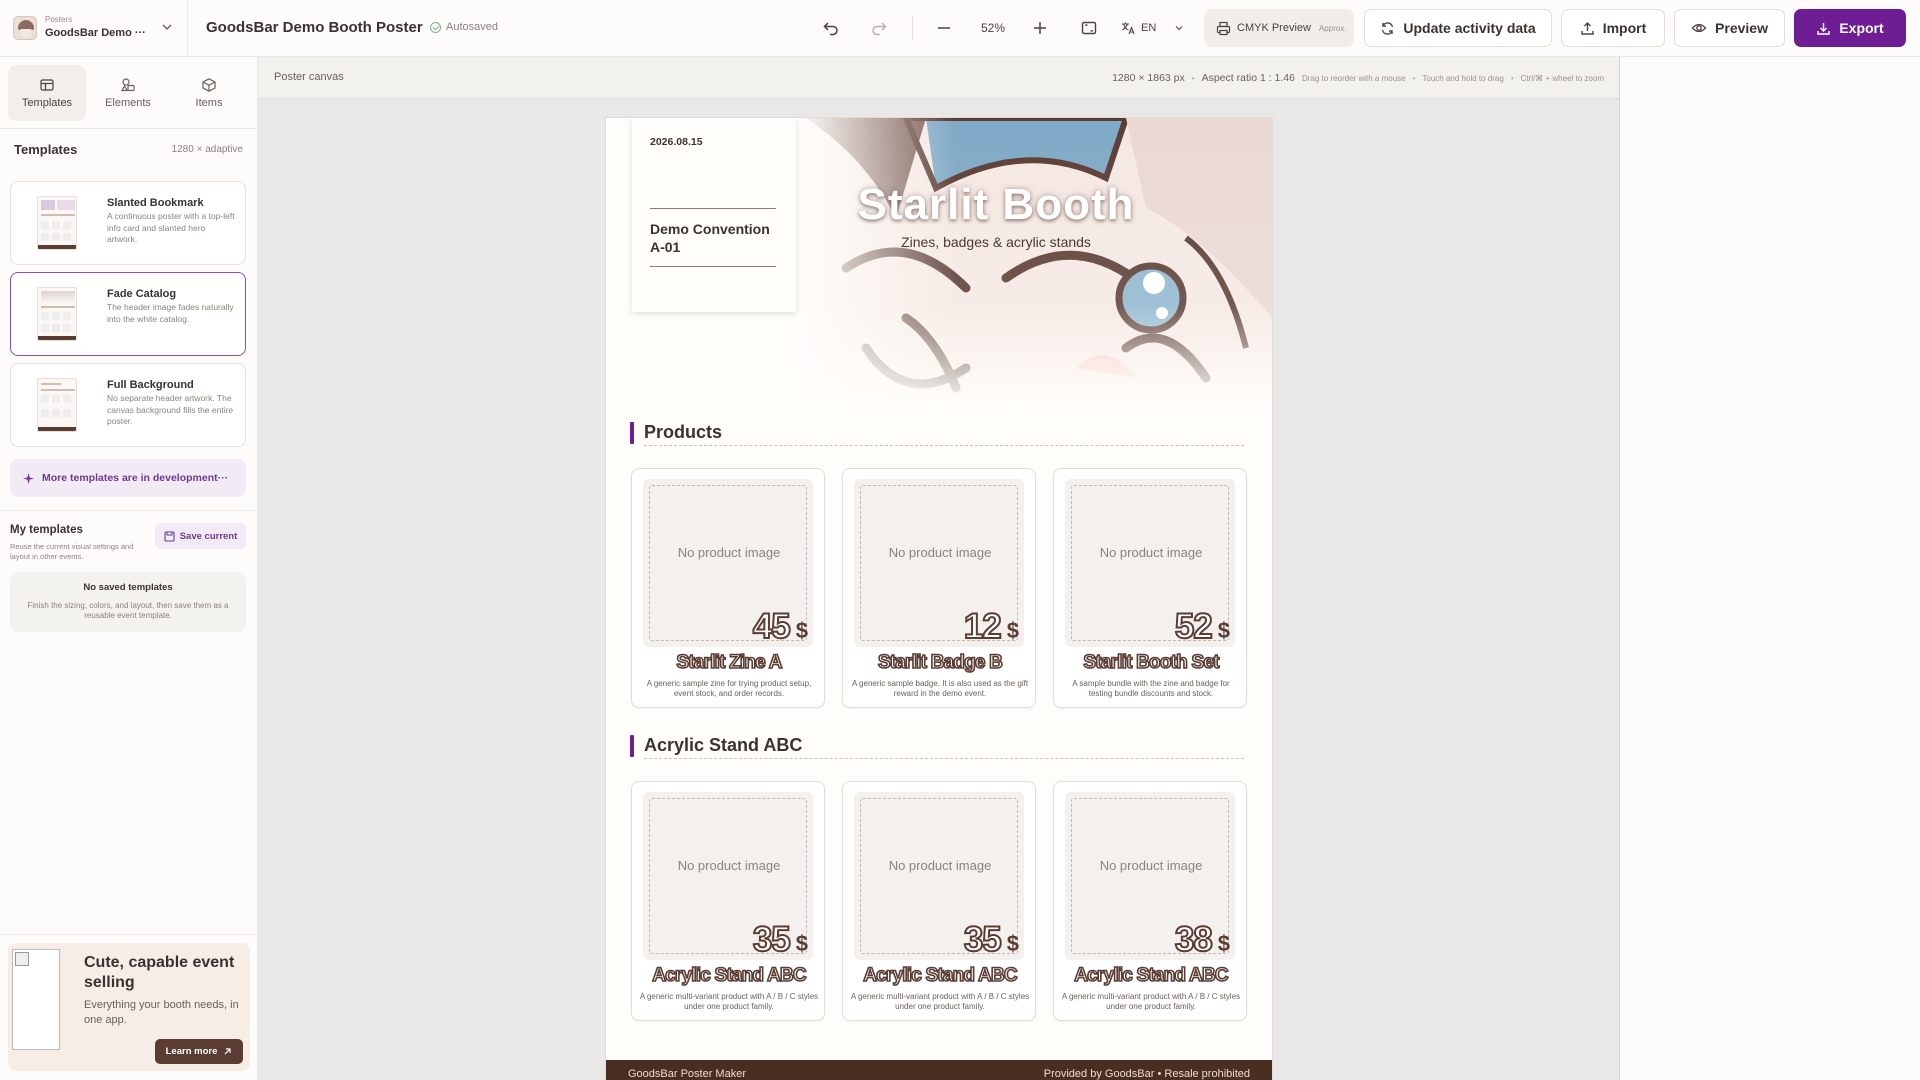 Image resolution: width=1920 pixels, height=1080 pixels. What do you see at coordinates (25, 28) in the screenshot?
I see `brand-logo` at bounding box center [25, 28].